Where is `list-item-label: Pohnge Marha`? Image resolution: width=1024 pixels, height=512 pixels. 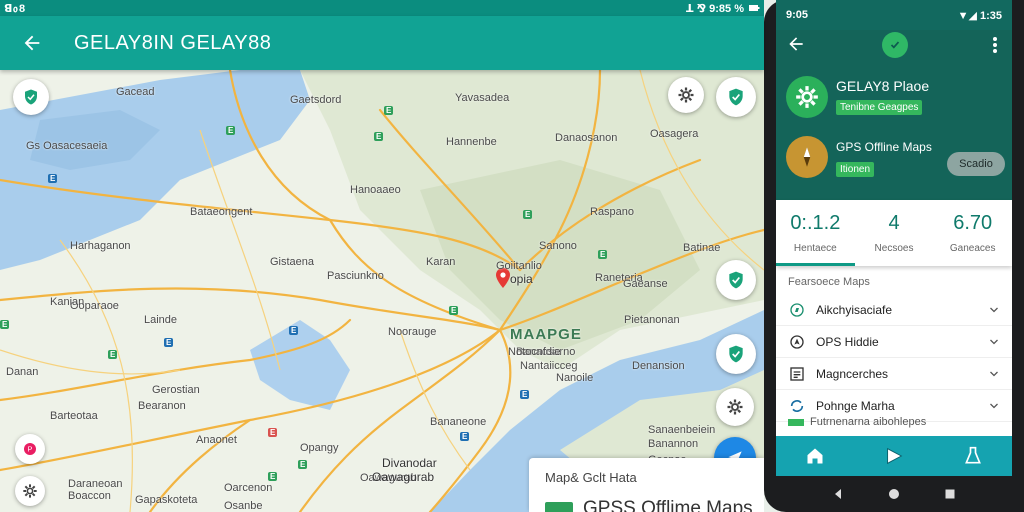
list-item-label: Pohnge Marha is located at coordinates (855, 405).